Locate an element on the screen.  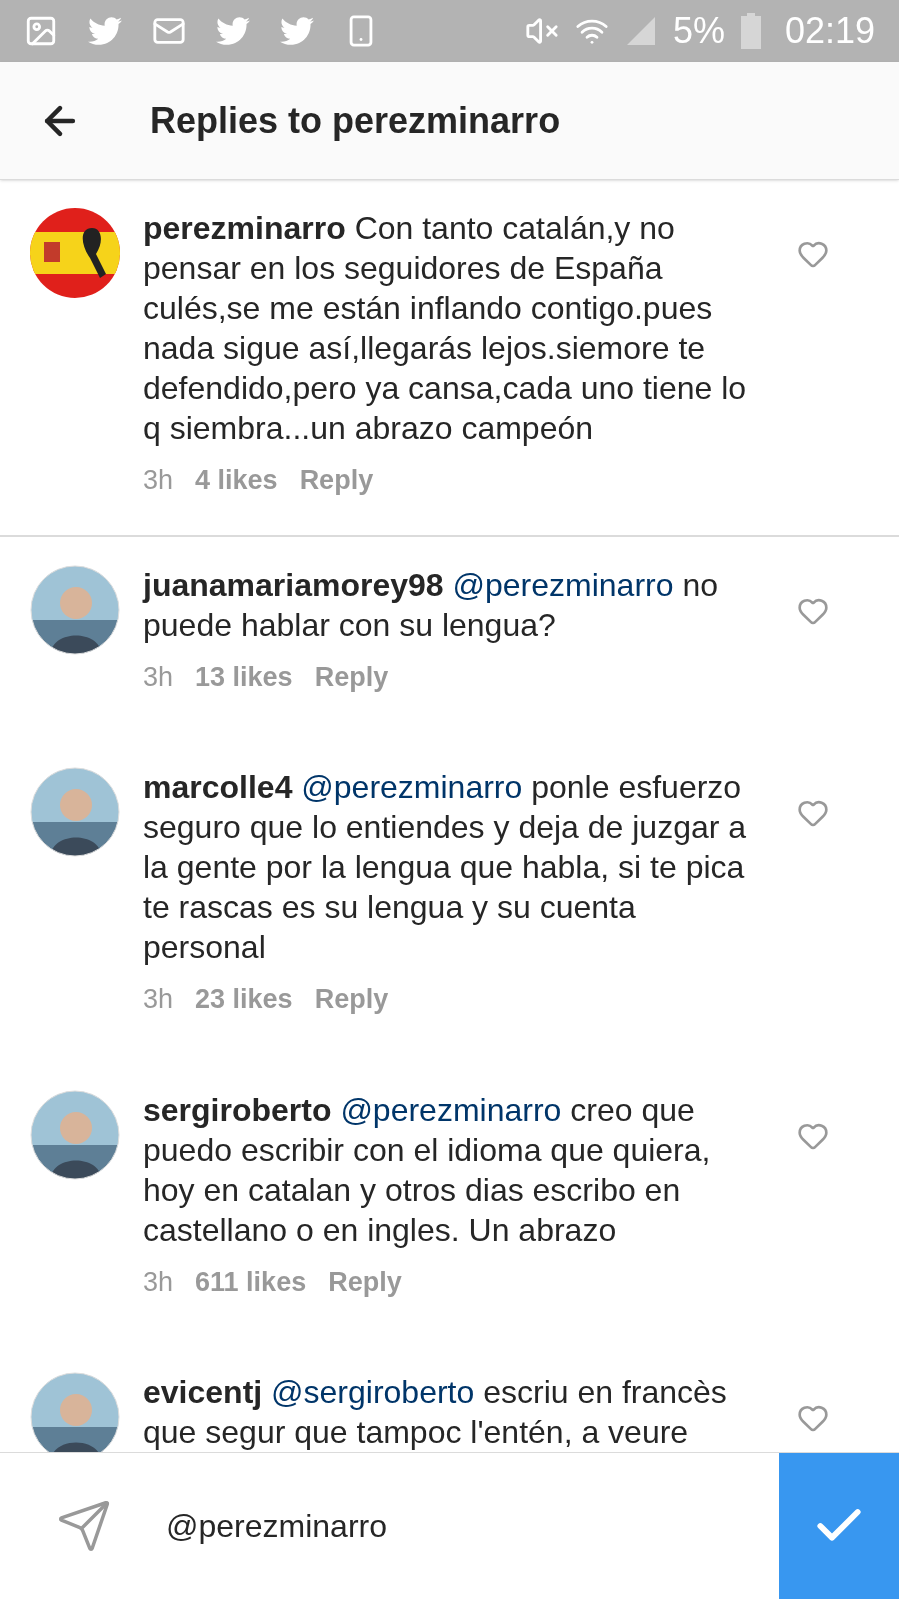
username-link: perezminarro is located at coordinates (244, 228).